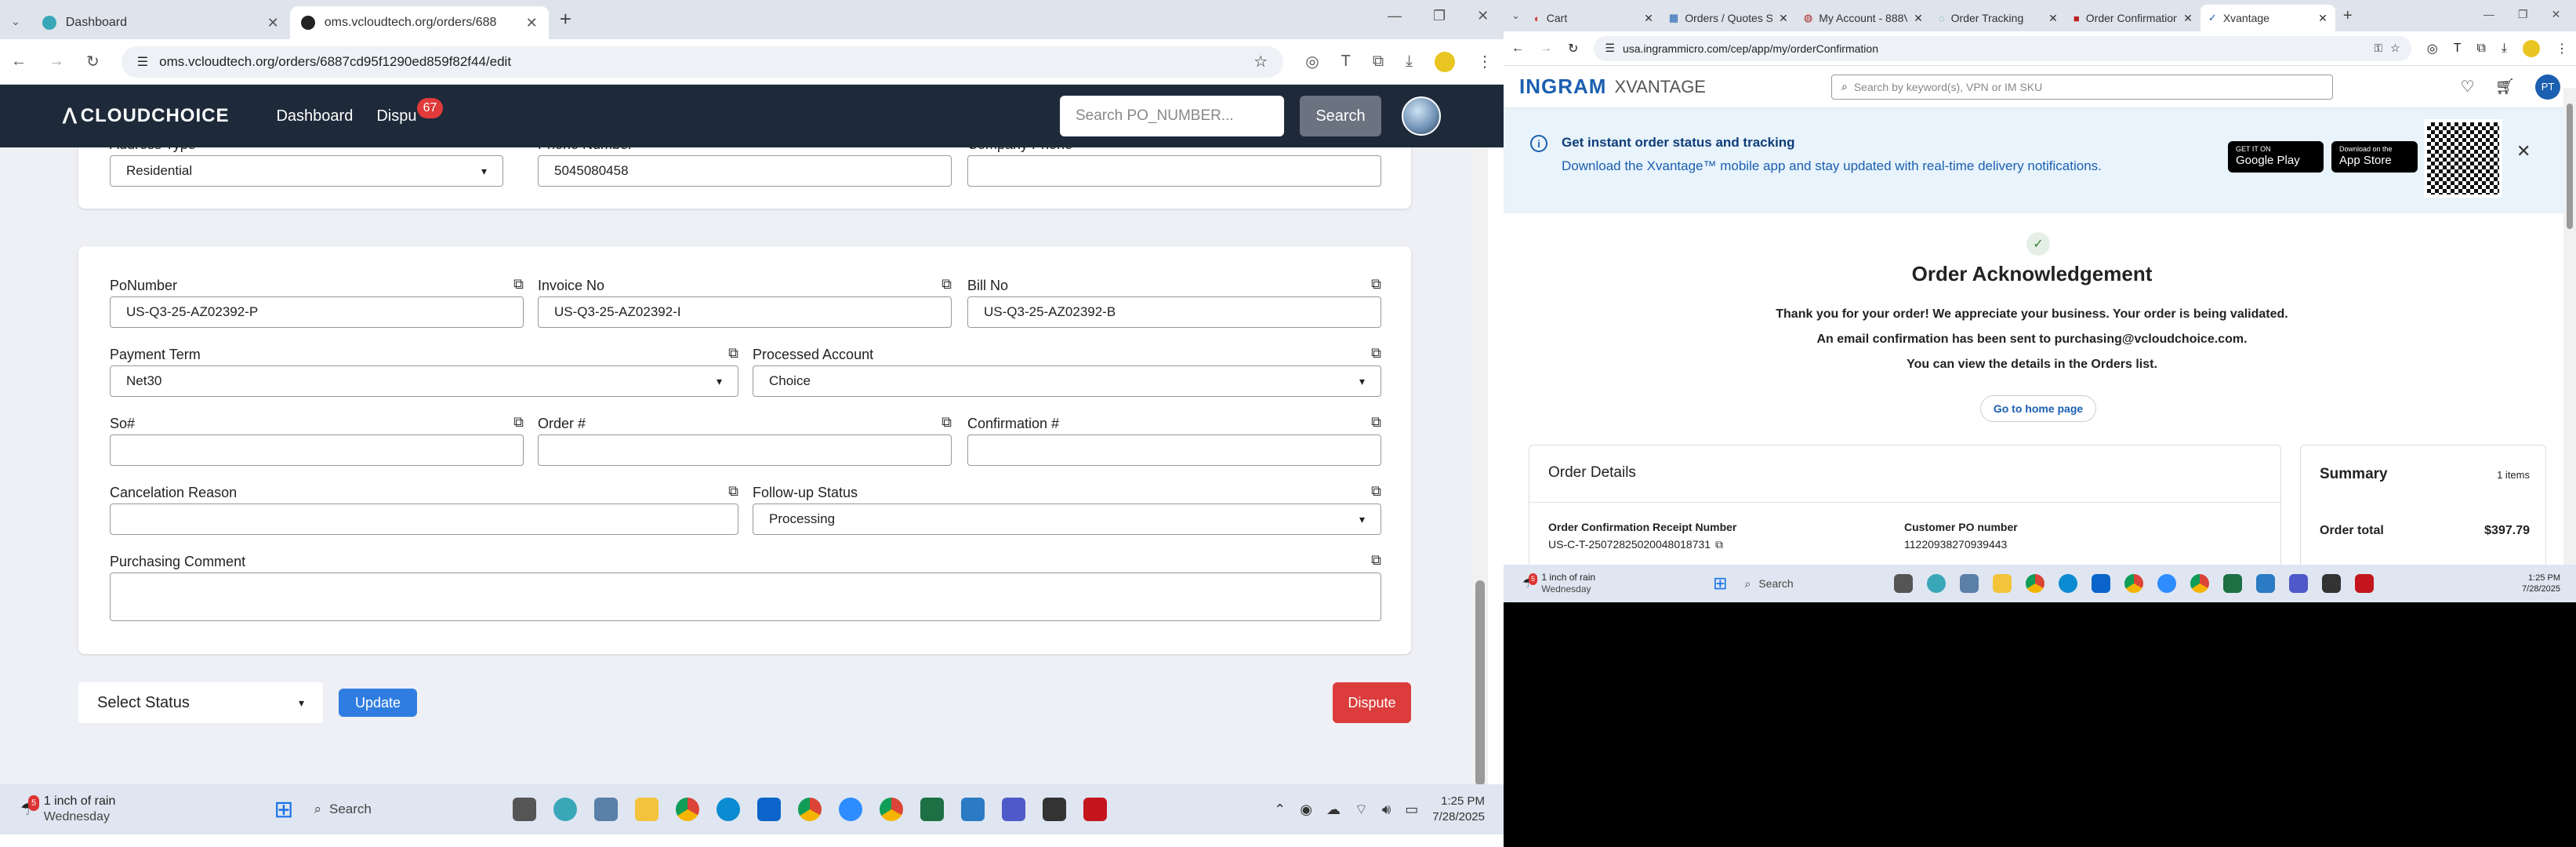 This screenshot has height=847, width=2576. What do you see at coordinates (410, 111) in the screenshot?
I see `nav-disputes: Dispu 67` at bounding box center [410, 111].